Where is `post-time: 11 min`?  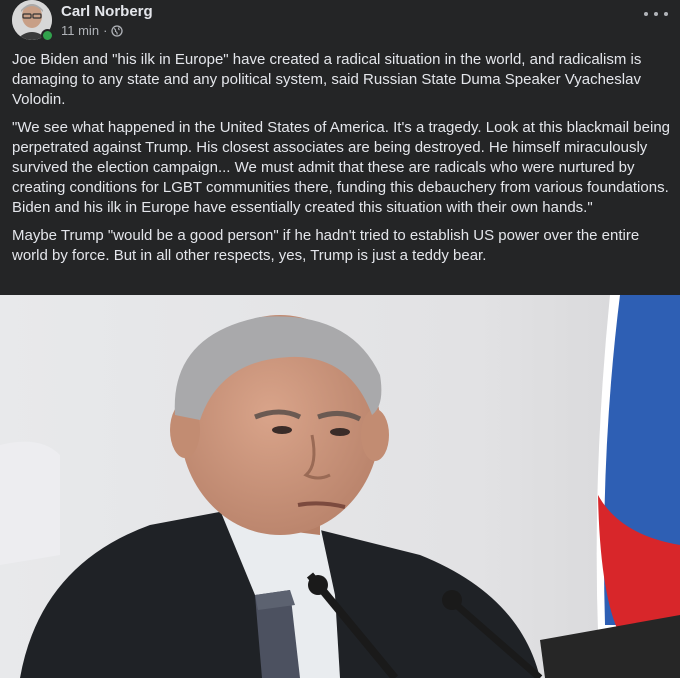
post-time: 11 min is located at coordinates (80, 31).